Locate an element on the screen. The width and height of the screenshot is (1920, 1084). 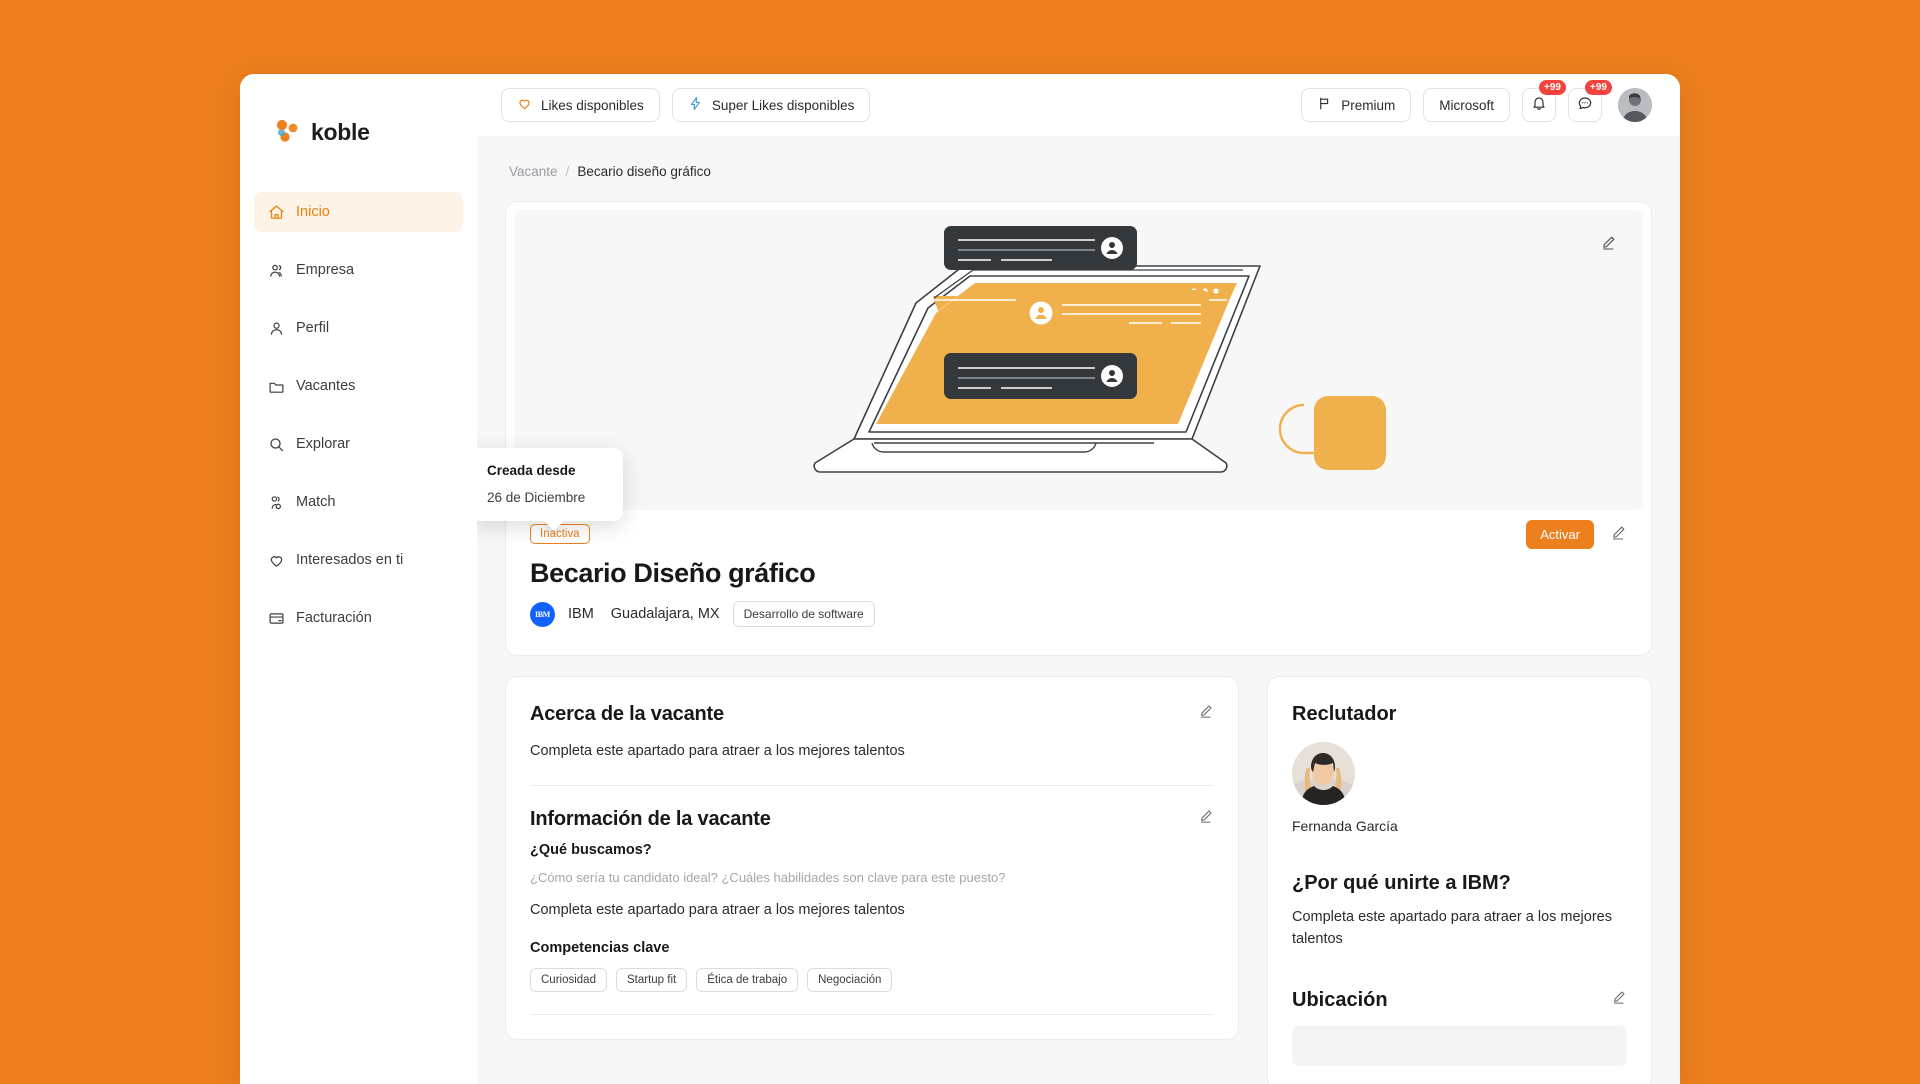
premium-button: Premium is located at coordinates (1356, 105).